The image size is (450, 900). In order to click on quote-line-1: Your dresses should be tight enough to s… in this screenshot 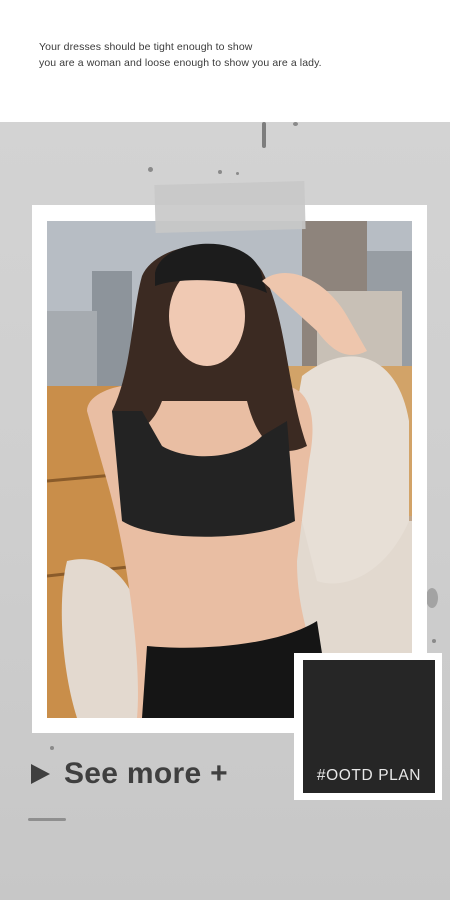, I will do `click(146, 47)`.